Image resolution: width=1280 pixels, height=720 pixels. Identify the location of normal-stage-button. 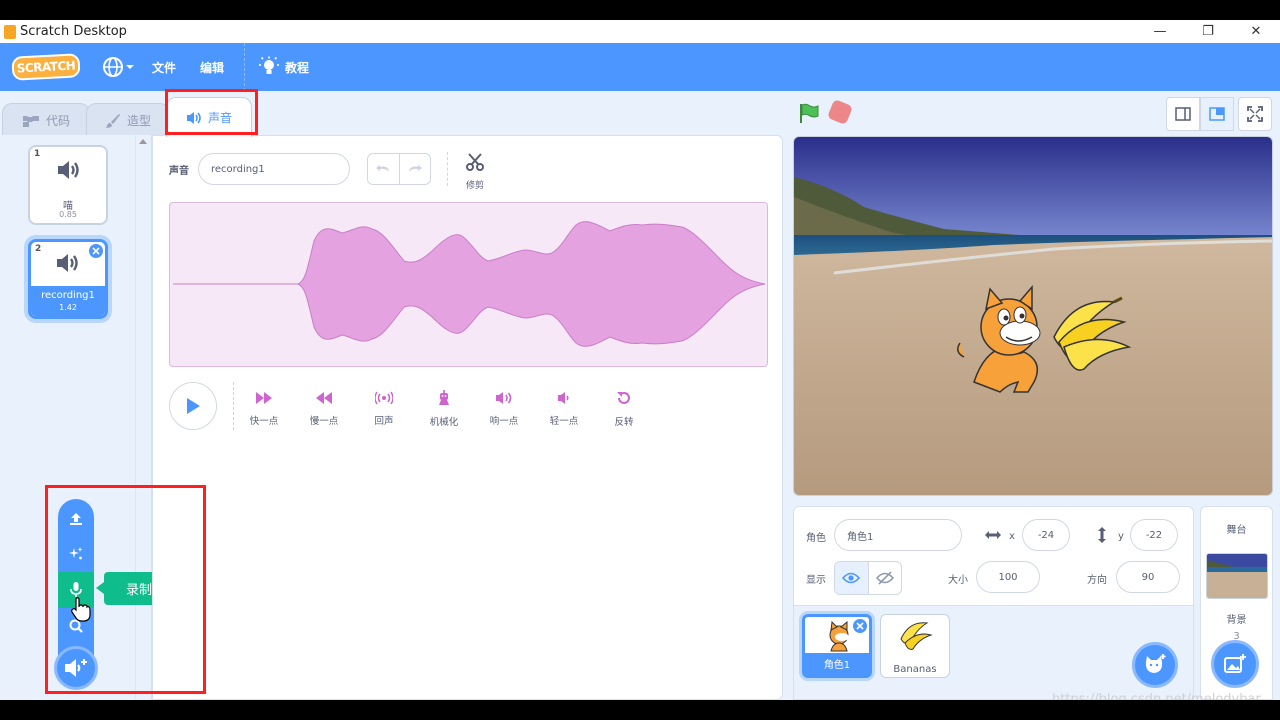
(1217, 114).